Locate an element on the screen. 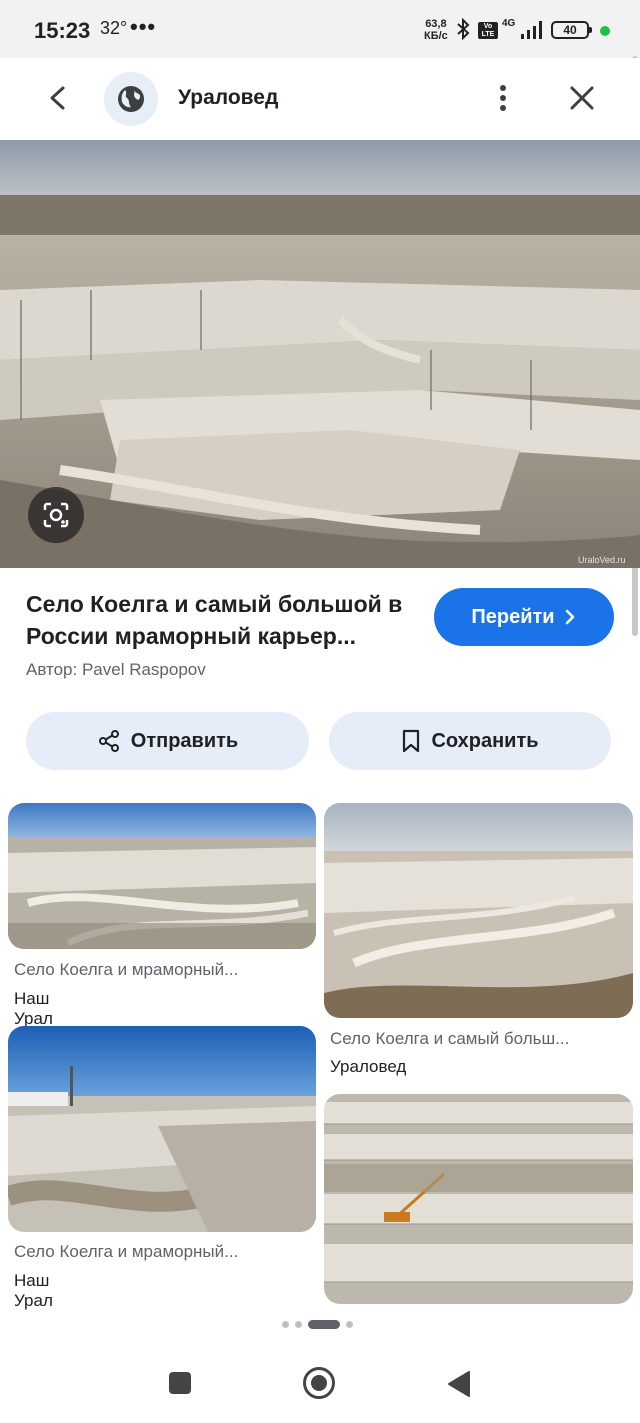  status-speed-unit: КБ/с is located at coordinates (436, 36).